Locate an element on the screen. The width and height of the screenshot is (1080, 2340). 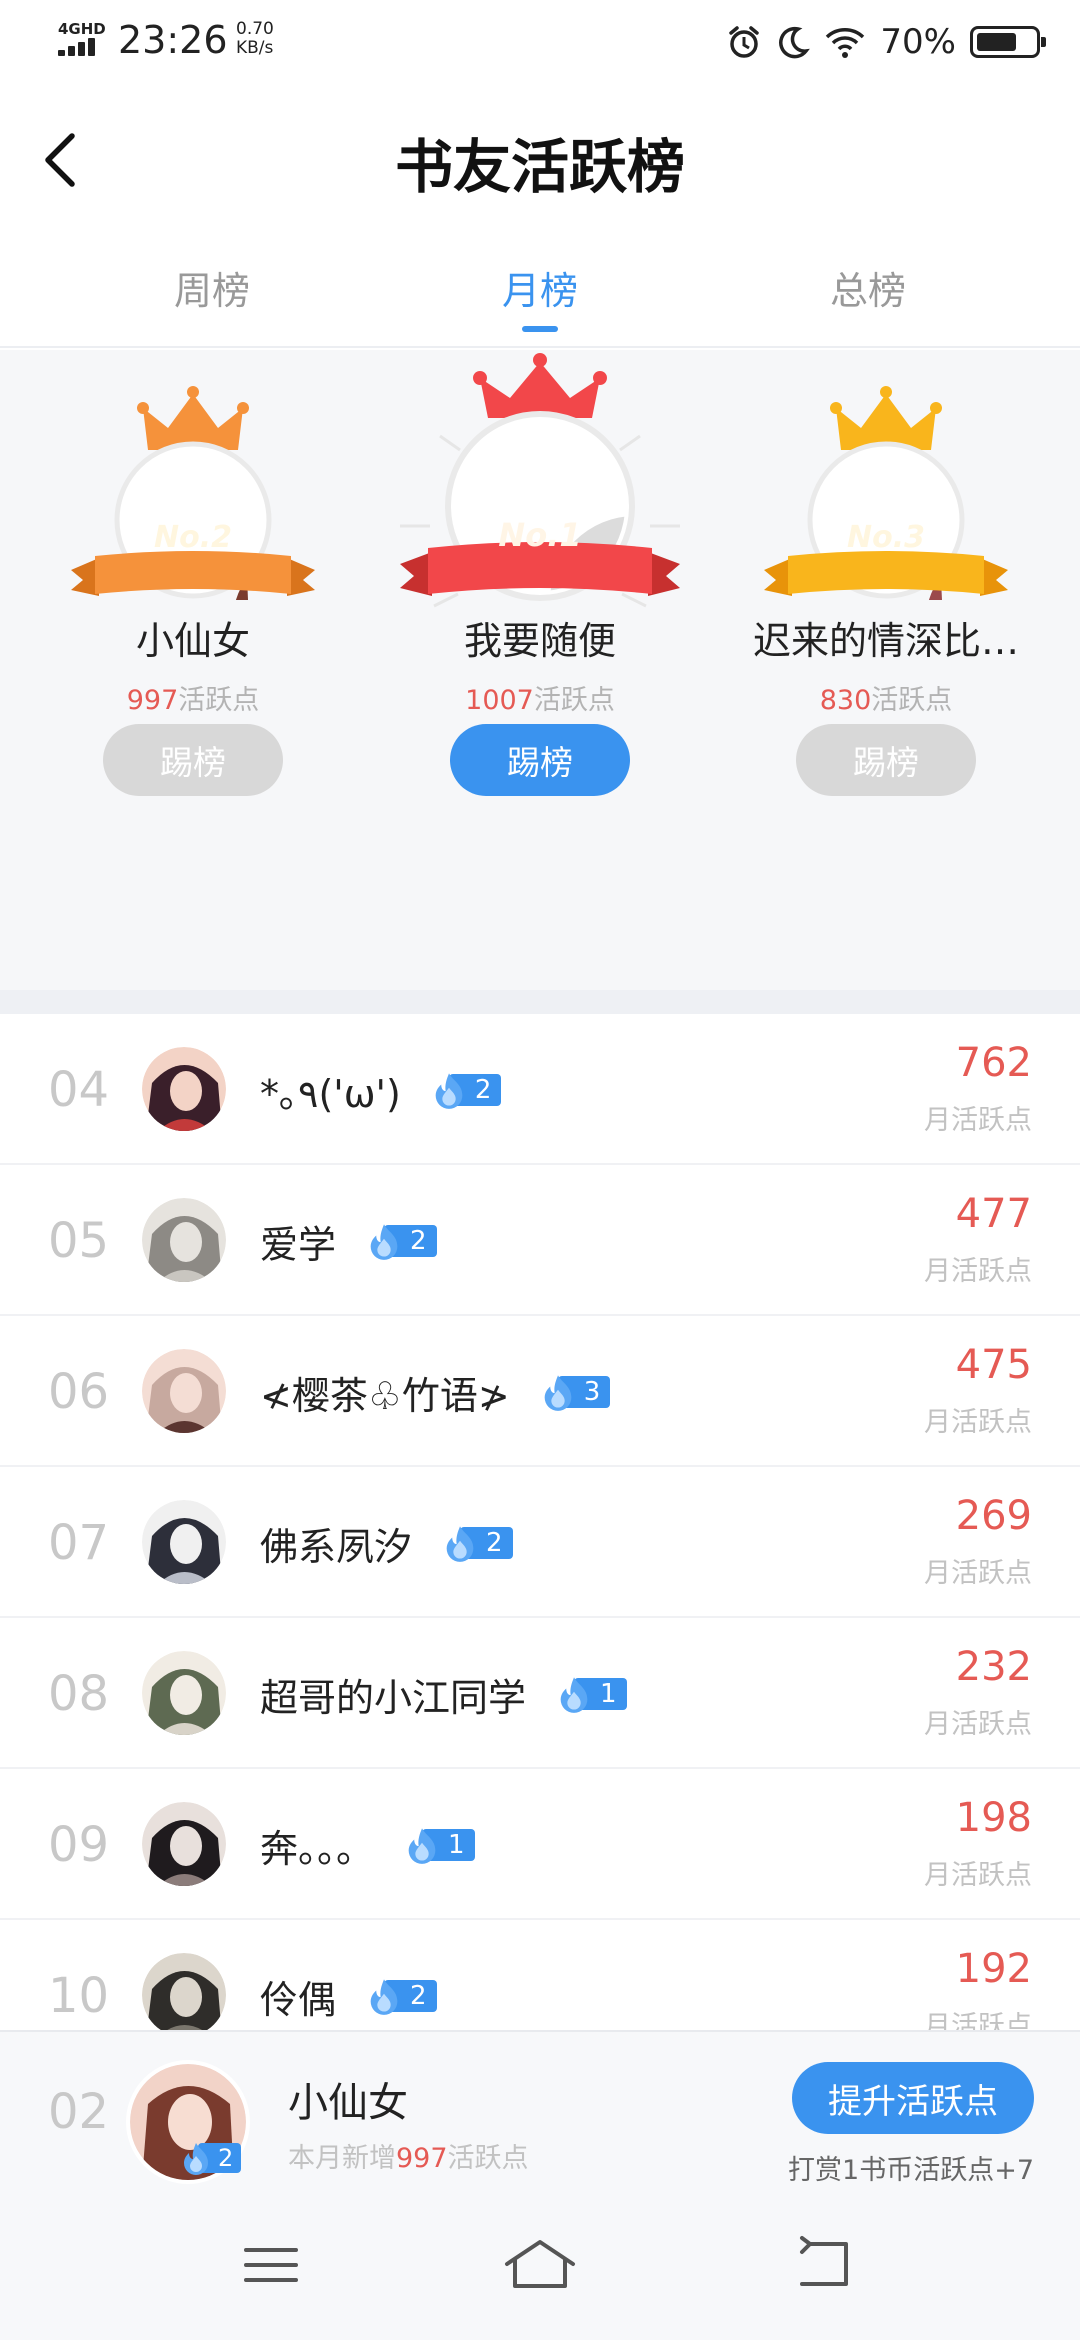
tab-monthly: 月榜 is located at coordinates (540, 287).